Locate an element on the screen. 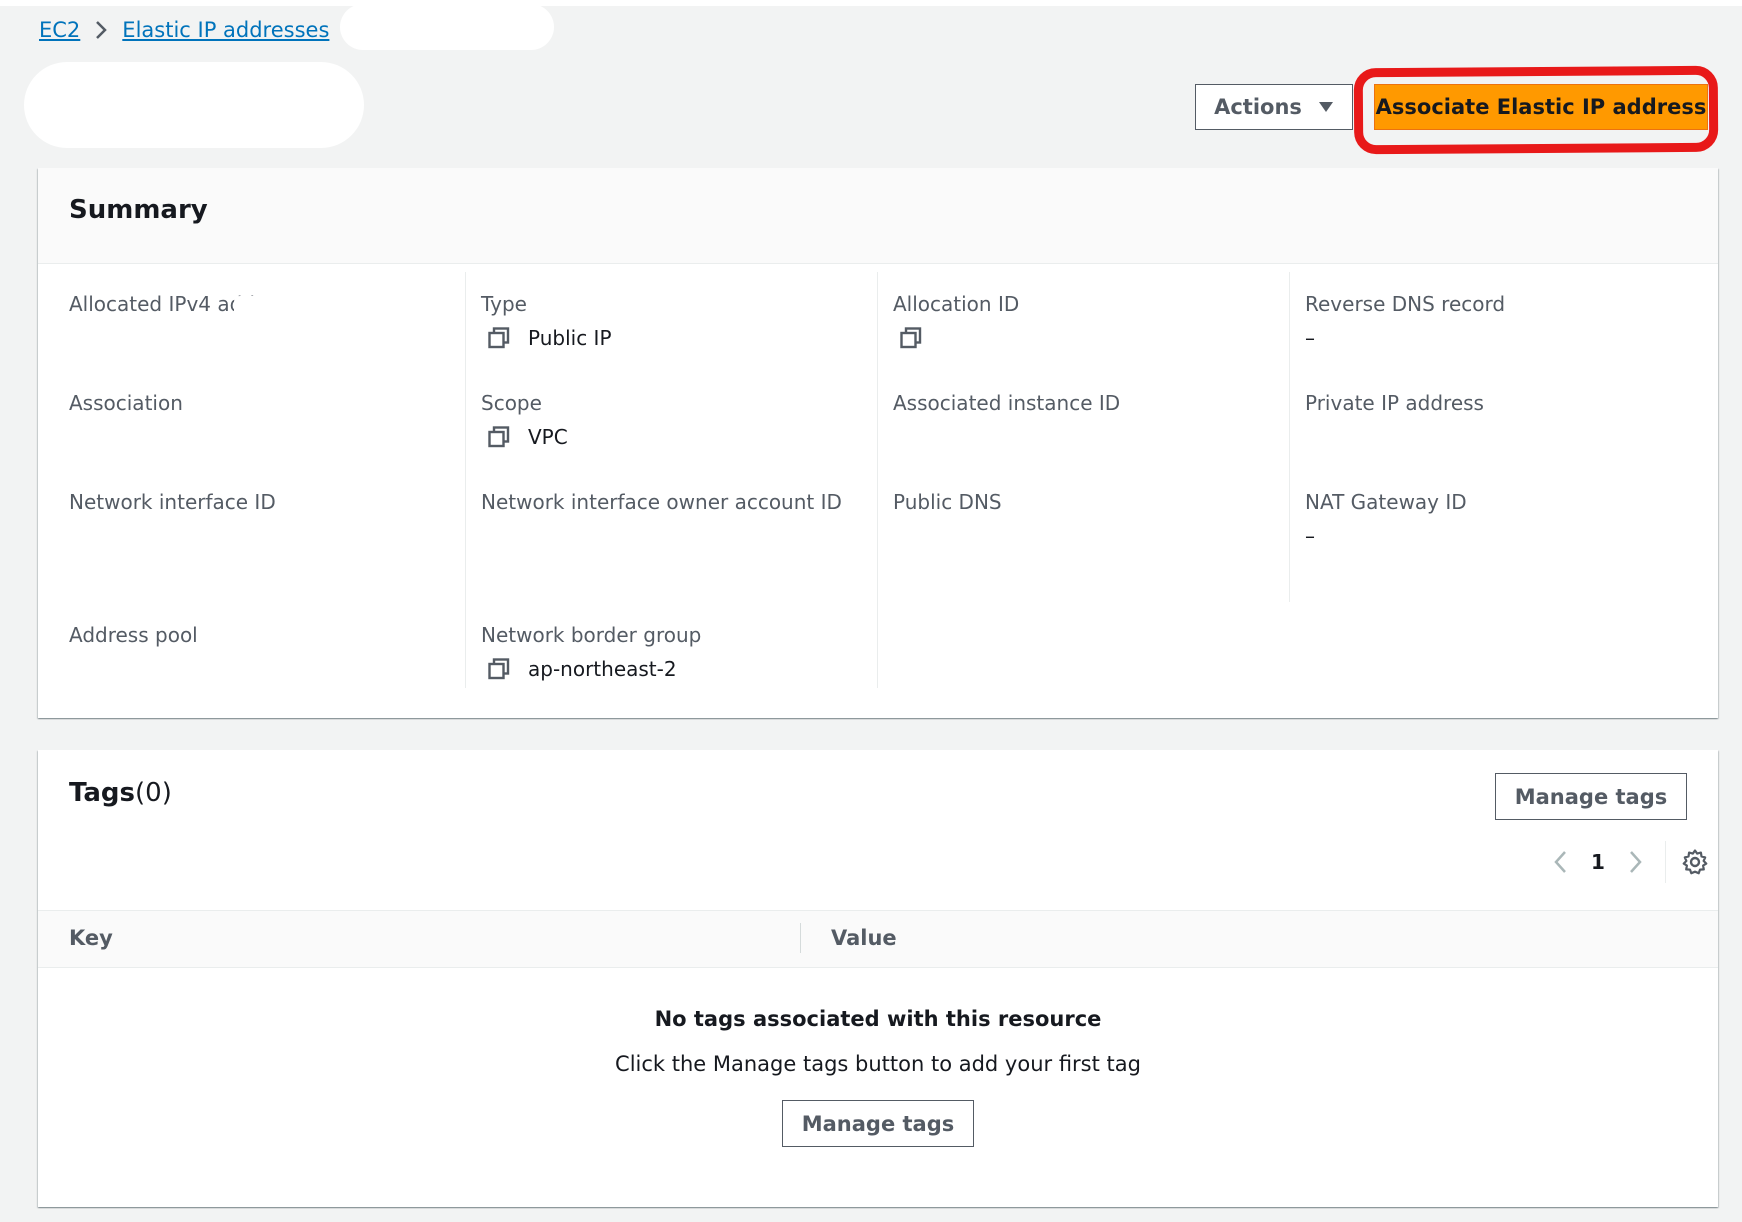 The image size is (1742, 1222). type-value: Public IP is located at coordinates (549, 338).